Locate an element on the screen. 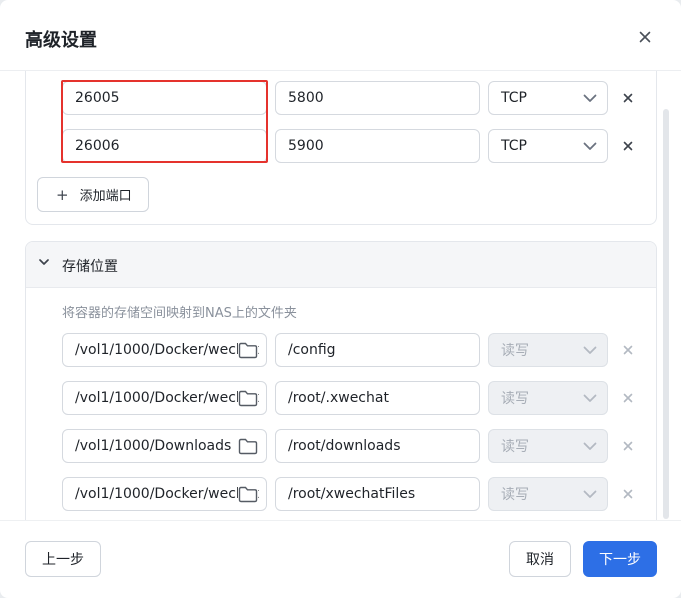 The image size is (681, 598). close-button is located at coordinates (645, 37).